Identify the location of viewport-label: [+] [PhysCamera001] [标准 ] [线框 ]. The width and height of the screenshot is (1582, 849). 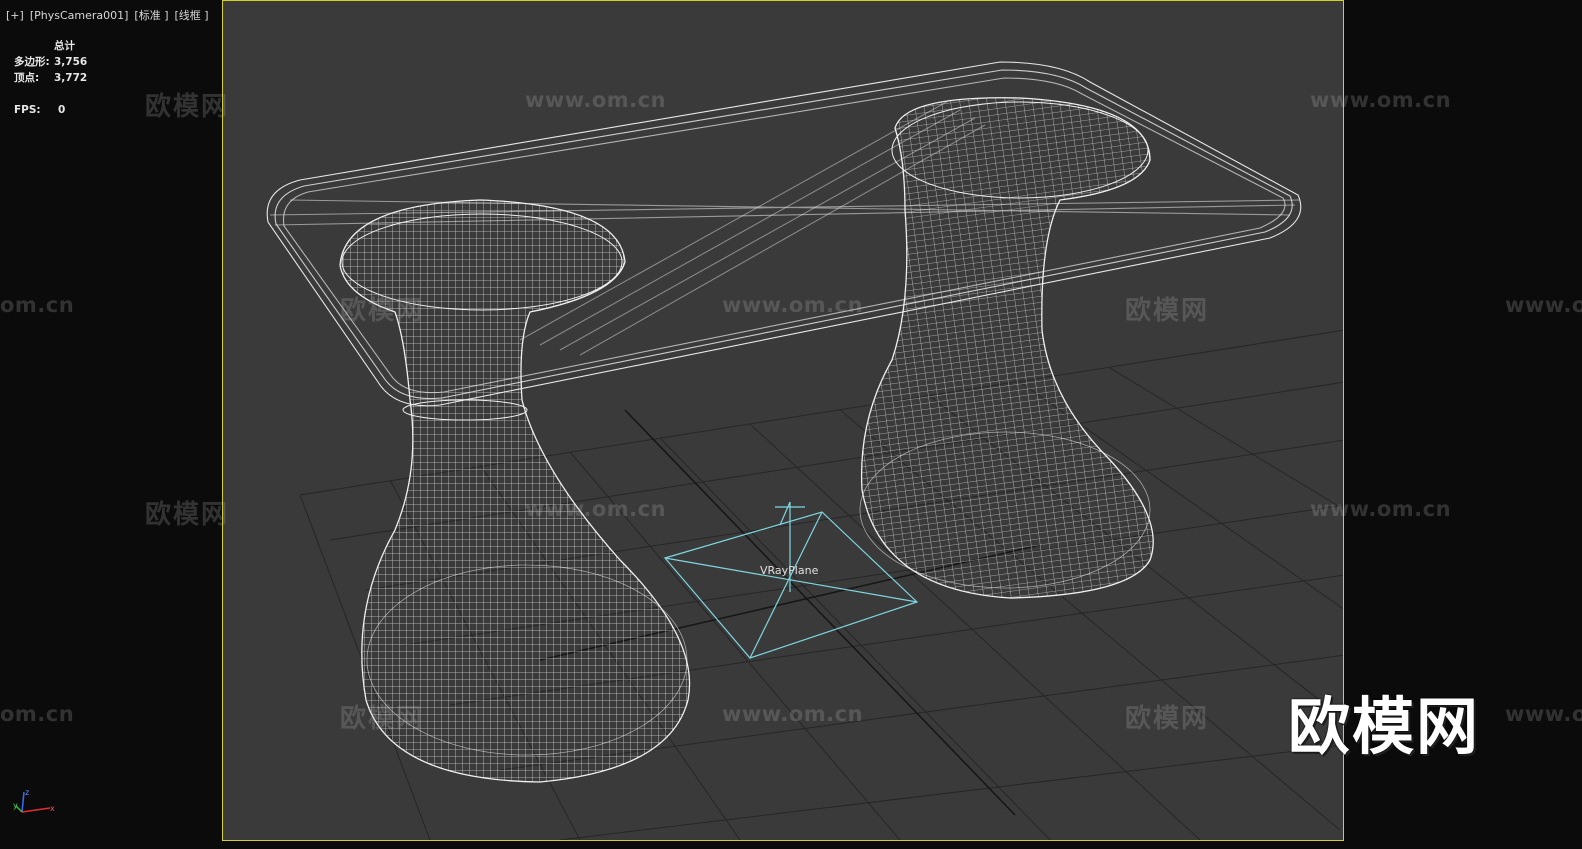
(110, 15).